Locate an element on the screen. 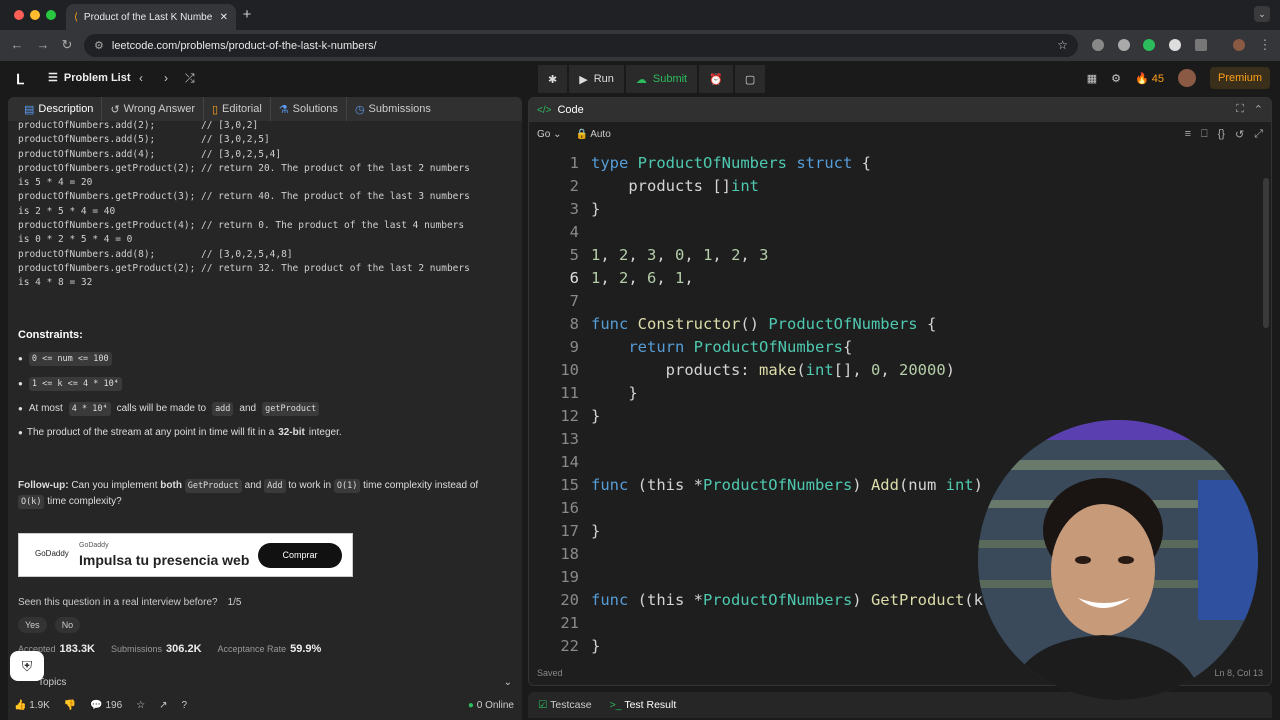  share-icon: ↗ is located at coordinates (163, 705).